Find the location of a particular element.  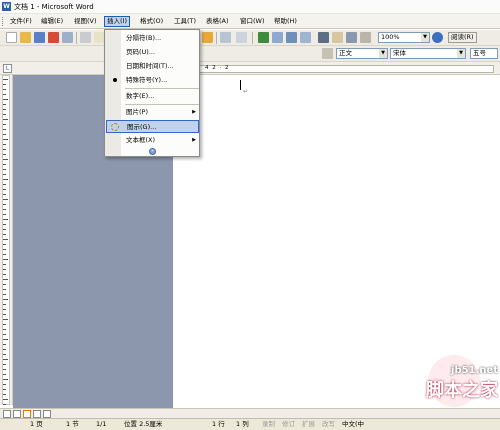

status-track-changes: 修订 is located at coordinates (288, 424).